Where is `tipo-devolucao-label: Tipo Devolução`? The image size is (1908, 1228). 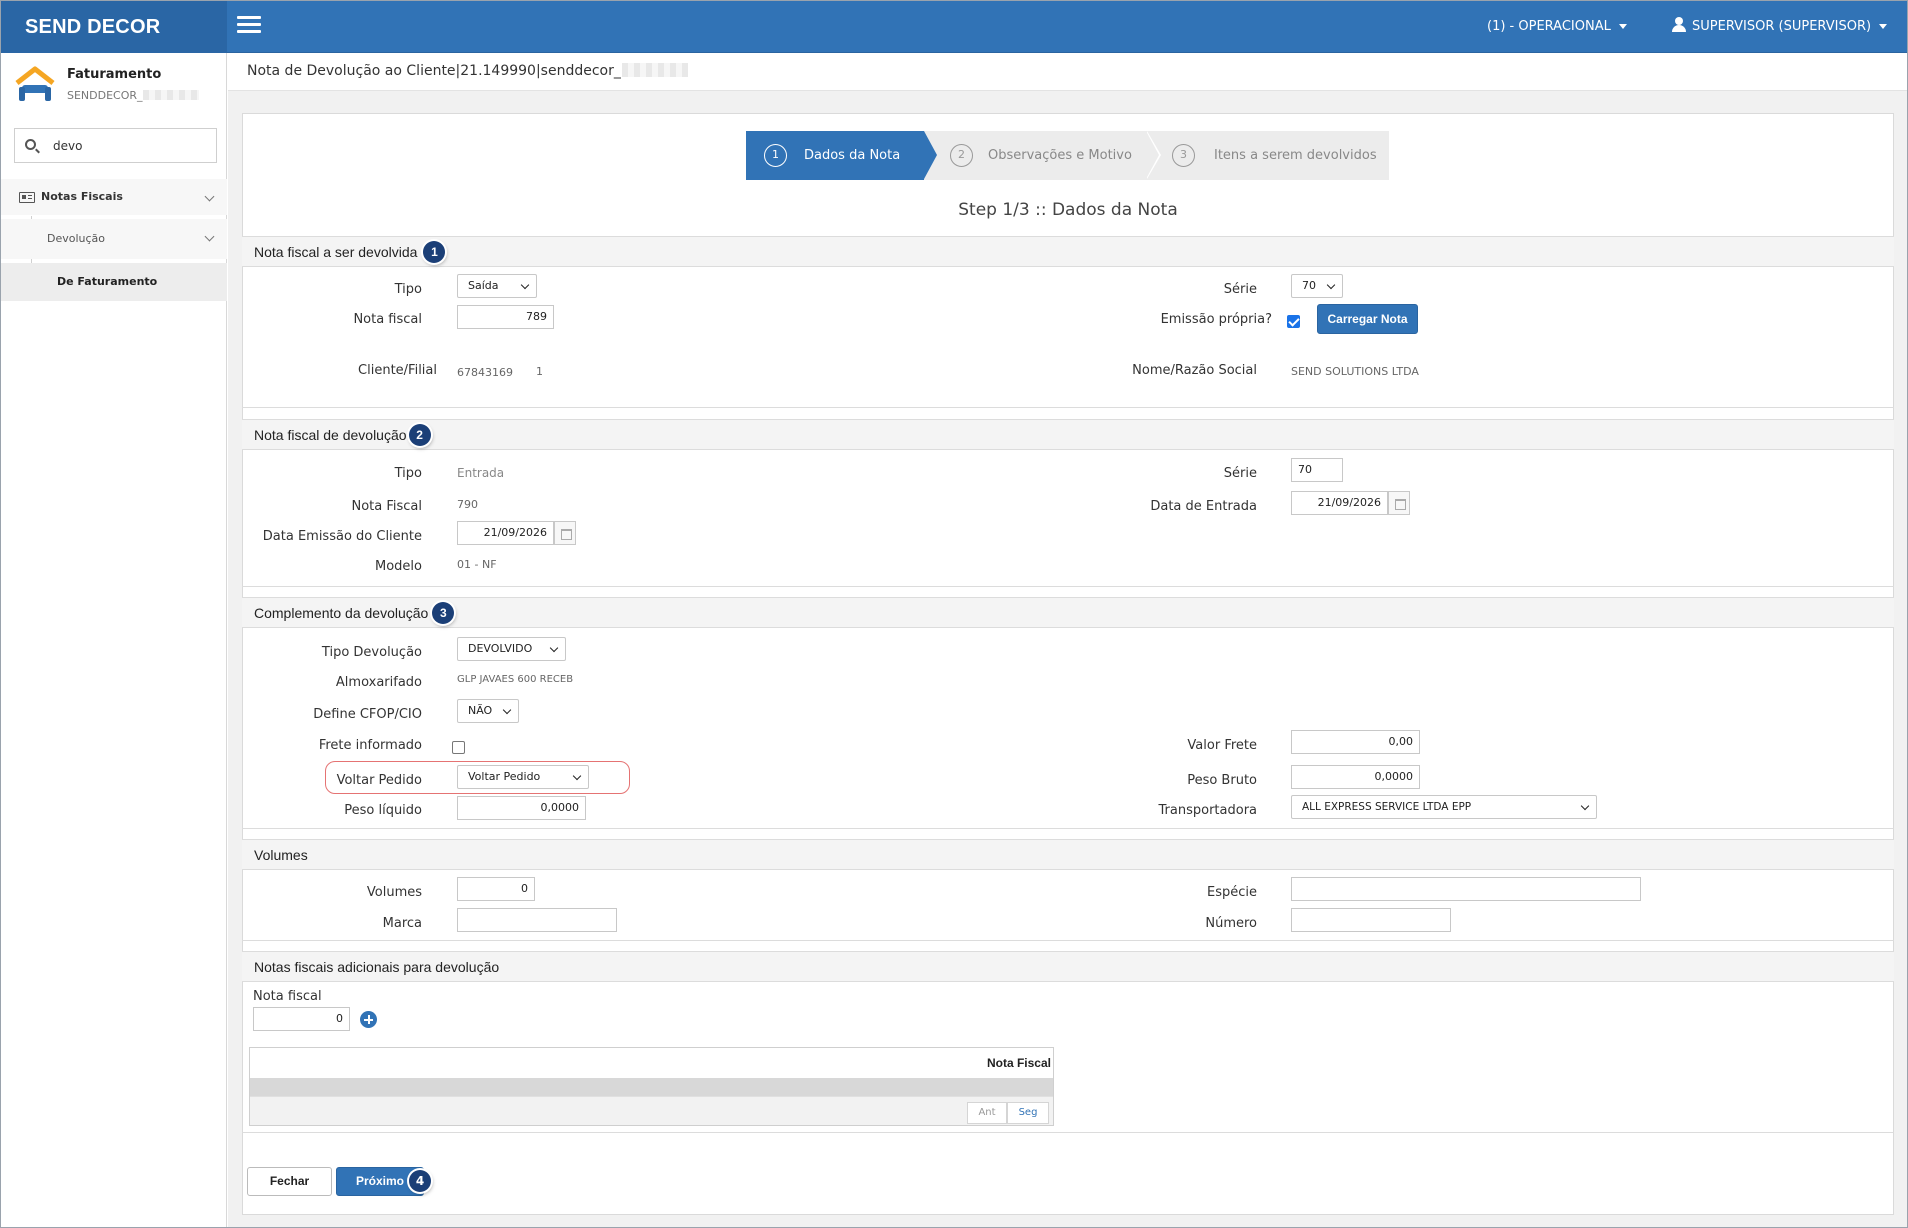
tipo-devolucao-label: Tipo Devolução is located at coordinates (371, 652).